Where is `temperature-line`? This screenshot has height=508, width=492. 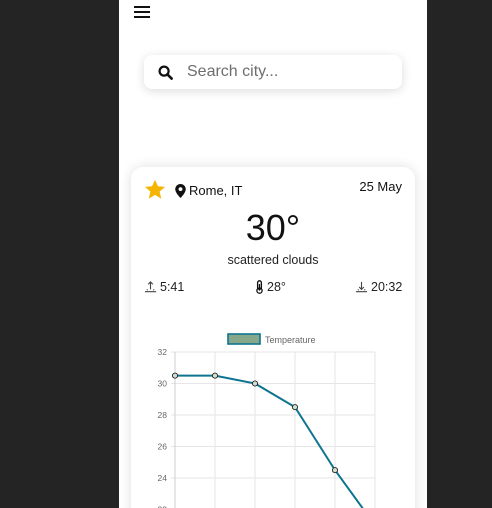 temperature-line is located at coordinates (269, 441).